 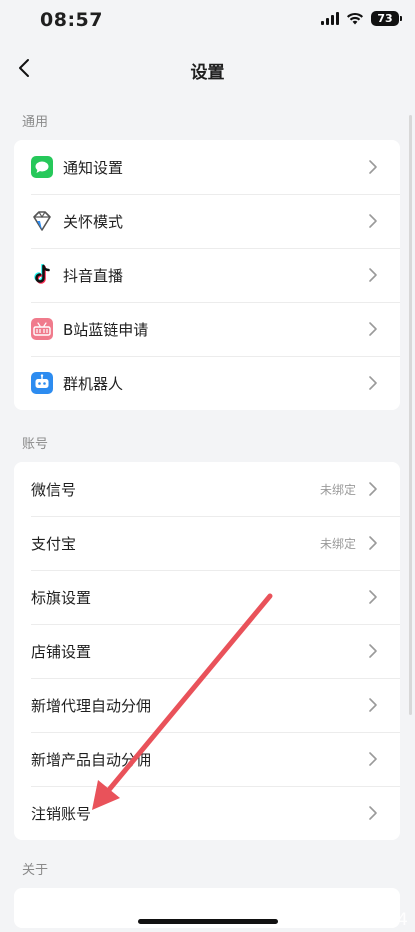 I want to click on row-shop-settings: 店铺设置, so click(x=207, y=651).